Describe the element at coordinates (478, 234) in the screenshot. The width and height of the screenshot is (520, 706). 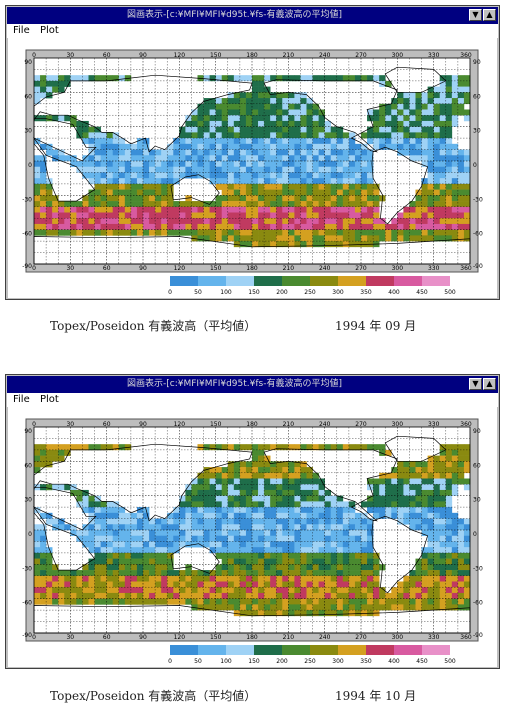
I see `lat-tick: -60` at that location.